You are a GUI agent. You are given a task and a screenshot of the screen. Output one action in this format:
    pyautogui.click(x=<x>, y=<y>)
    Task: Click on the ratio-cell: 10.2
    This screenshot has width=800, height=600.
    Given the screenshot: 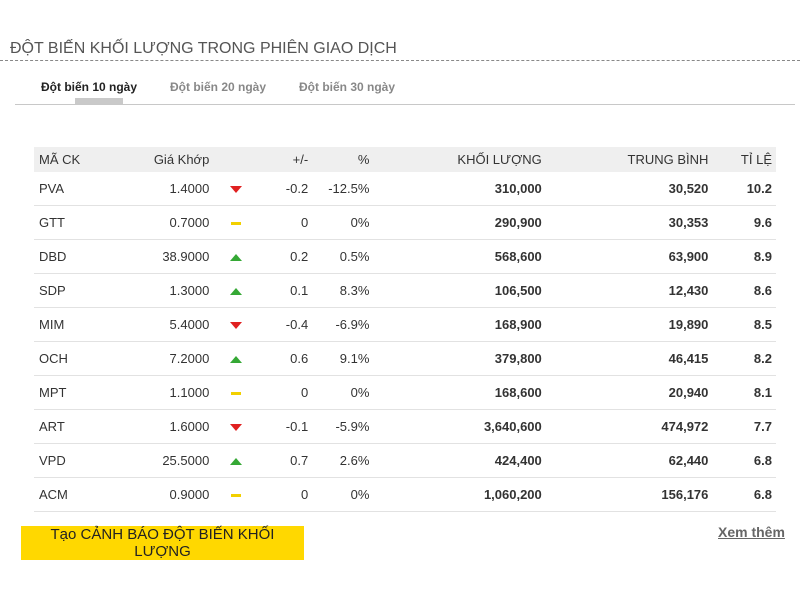 What is the action you would take?
    pyautogui.click(x=744, y=189)
    